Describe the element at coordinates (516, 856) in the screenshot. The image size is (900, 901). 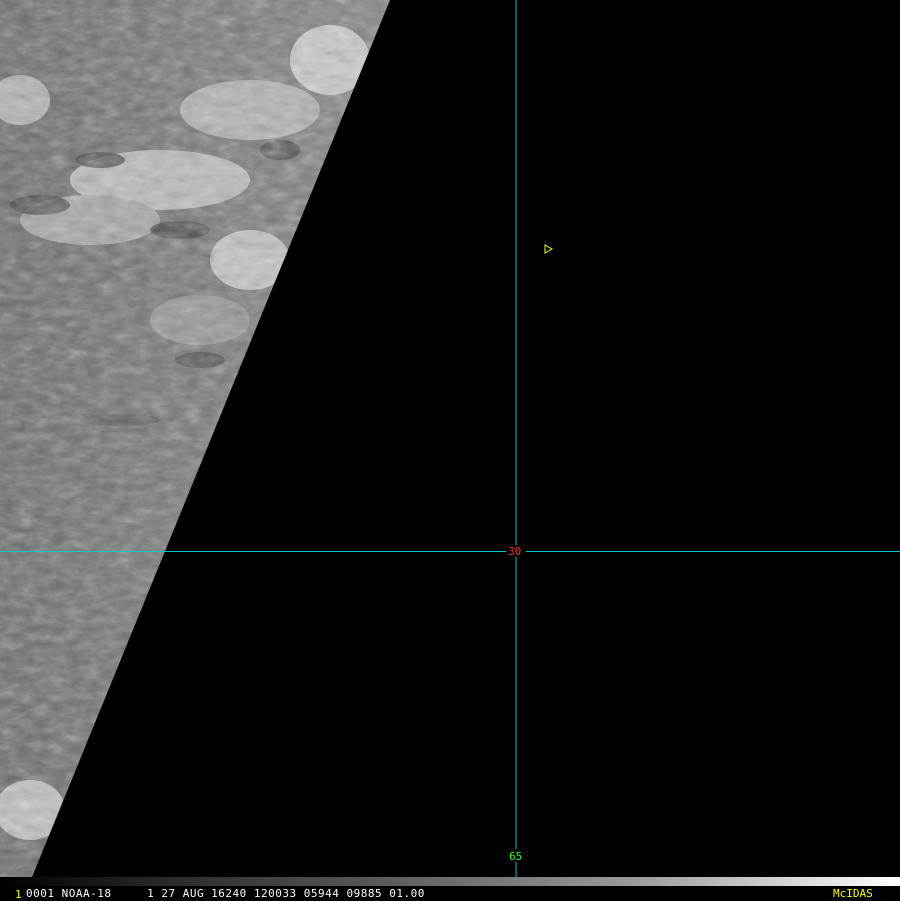
I see `longitude-label: 65` at that location.